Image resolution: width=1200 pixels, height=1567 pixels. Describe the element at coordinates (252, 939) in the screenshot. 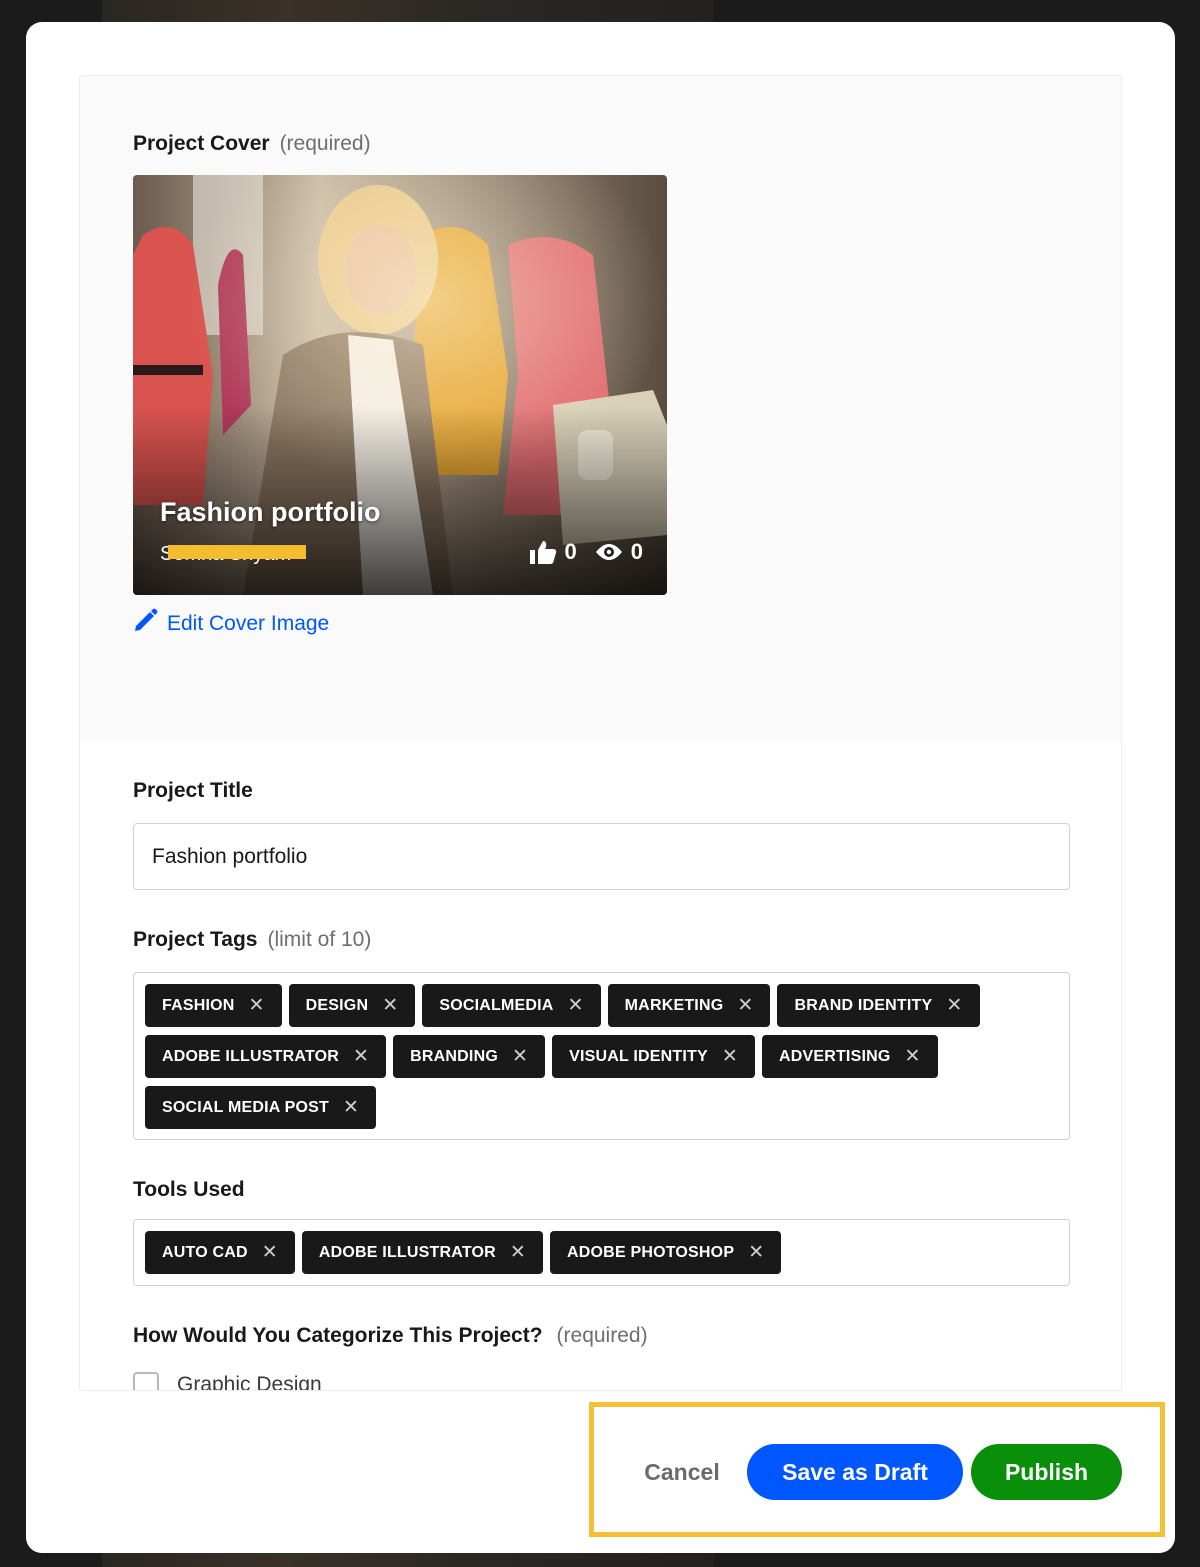

I see `project-tags-label: Project Tags (limit of 10)` at that location.